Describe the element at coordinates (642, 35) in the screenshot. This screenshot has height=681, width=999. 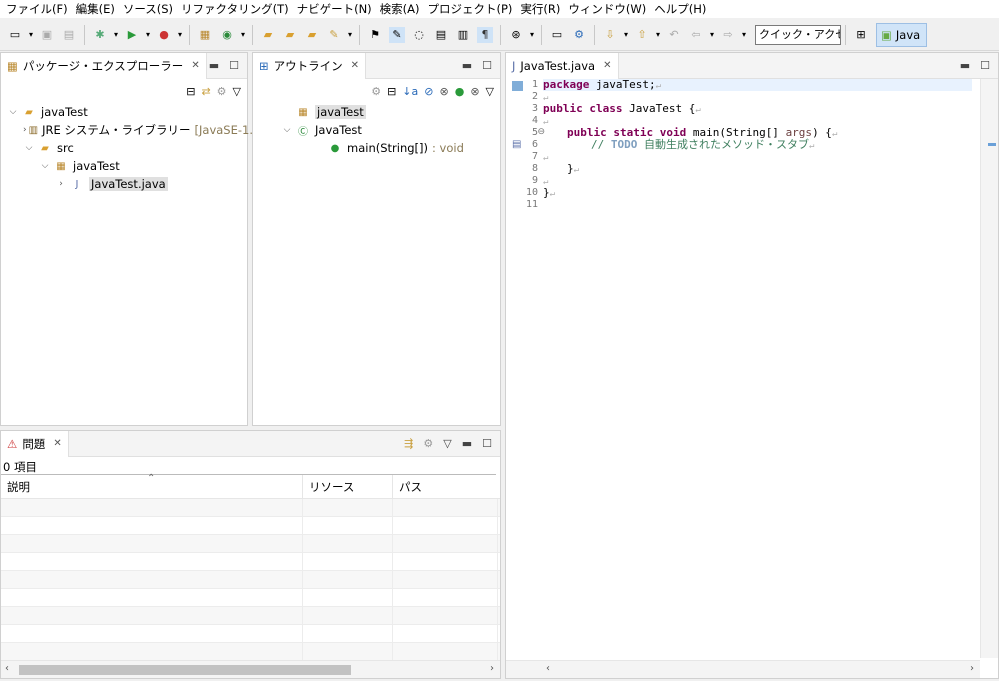
I see `prev-annotation-icon: ⇧` at that location.